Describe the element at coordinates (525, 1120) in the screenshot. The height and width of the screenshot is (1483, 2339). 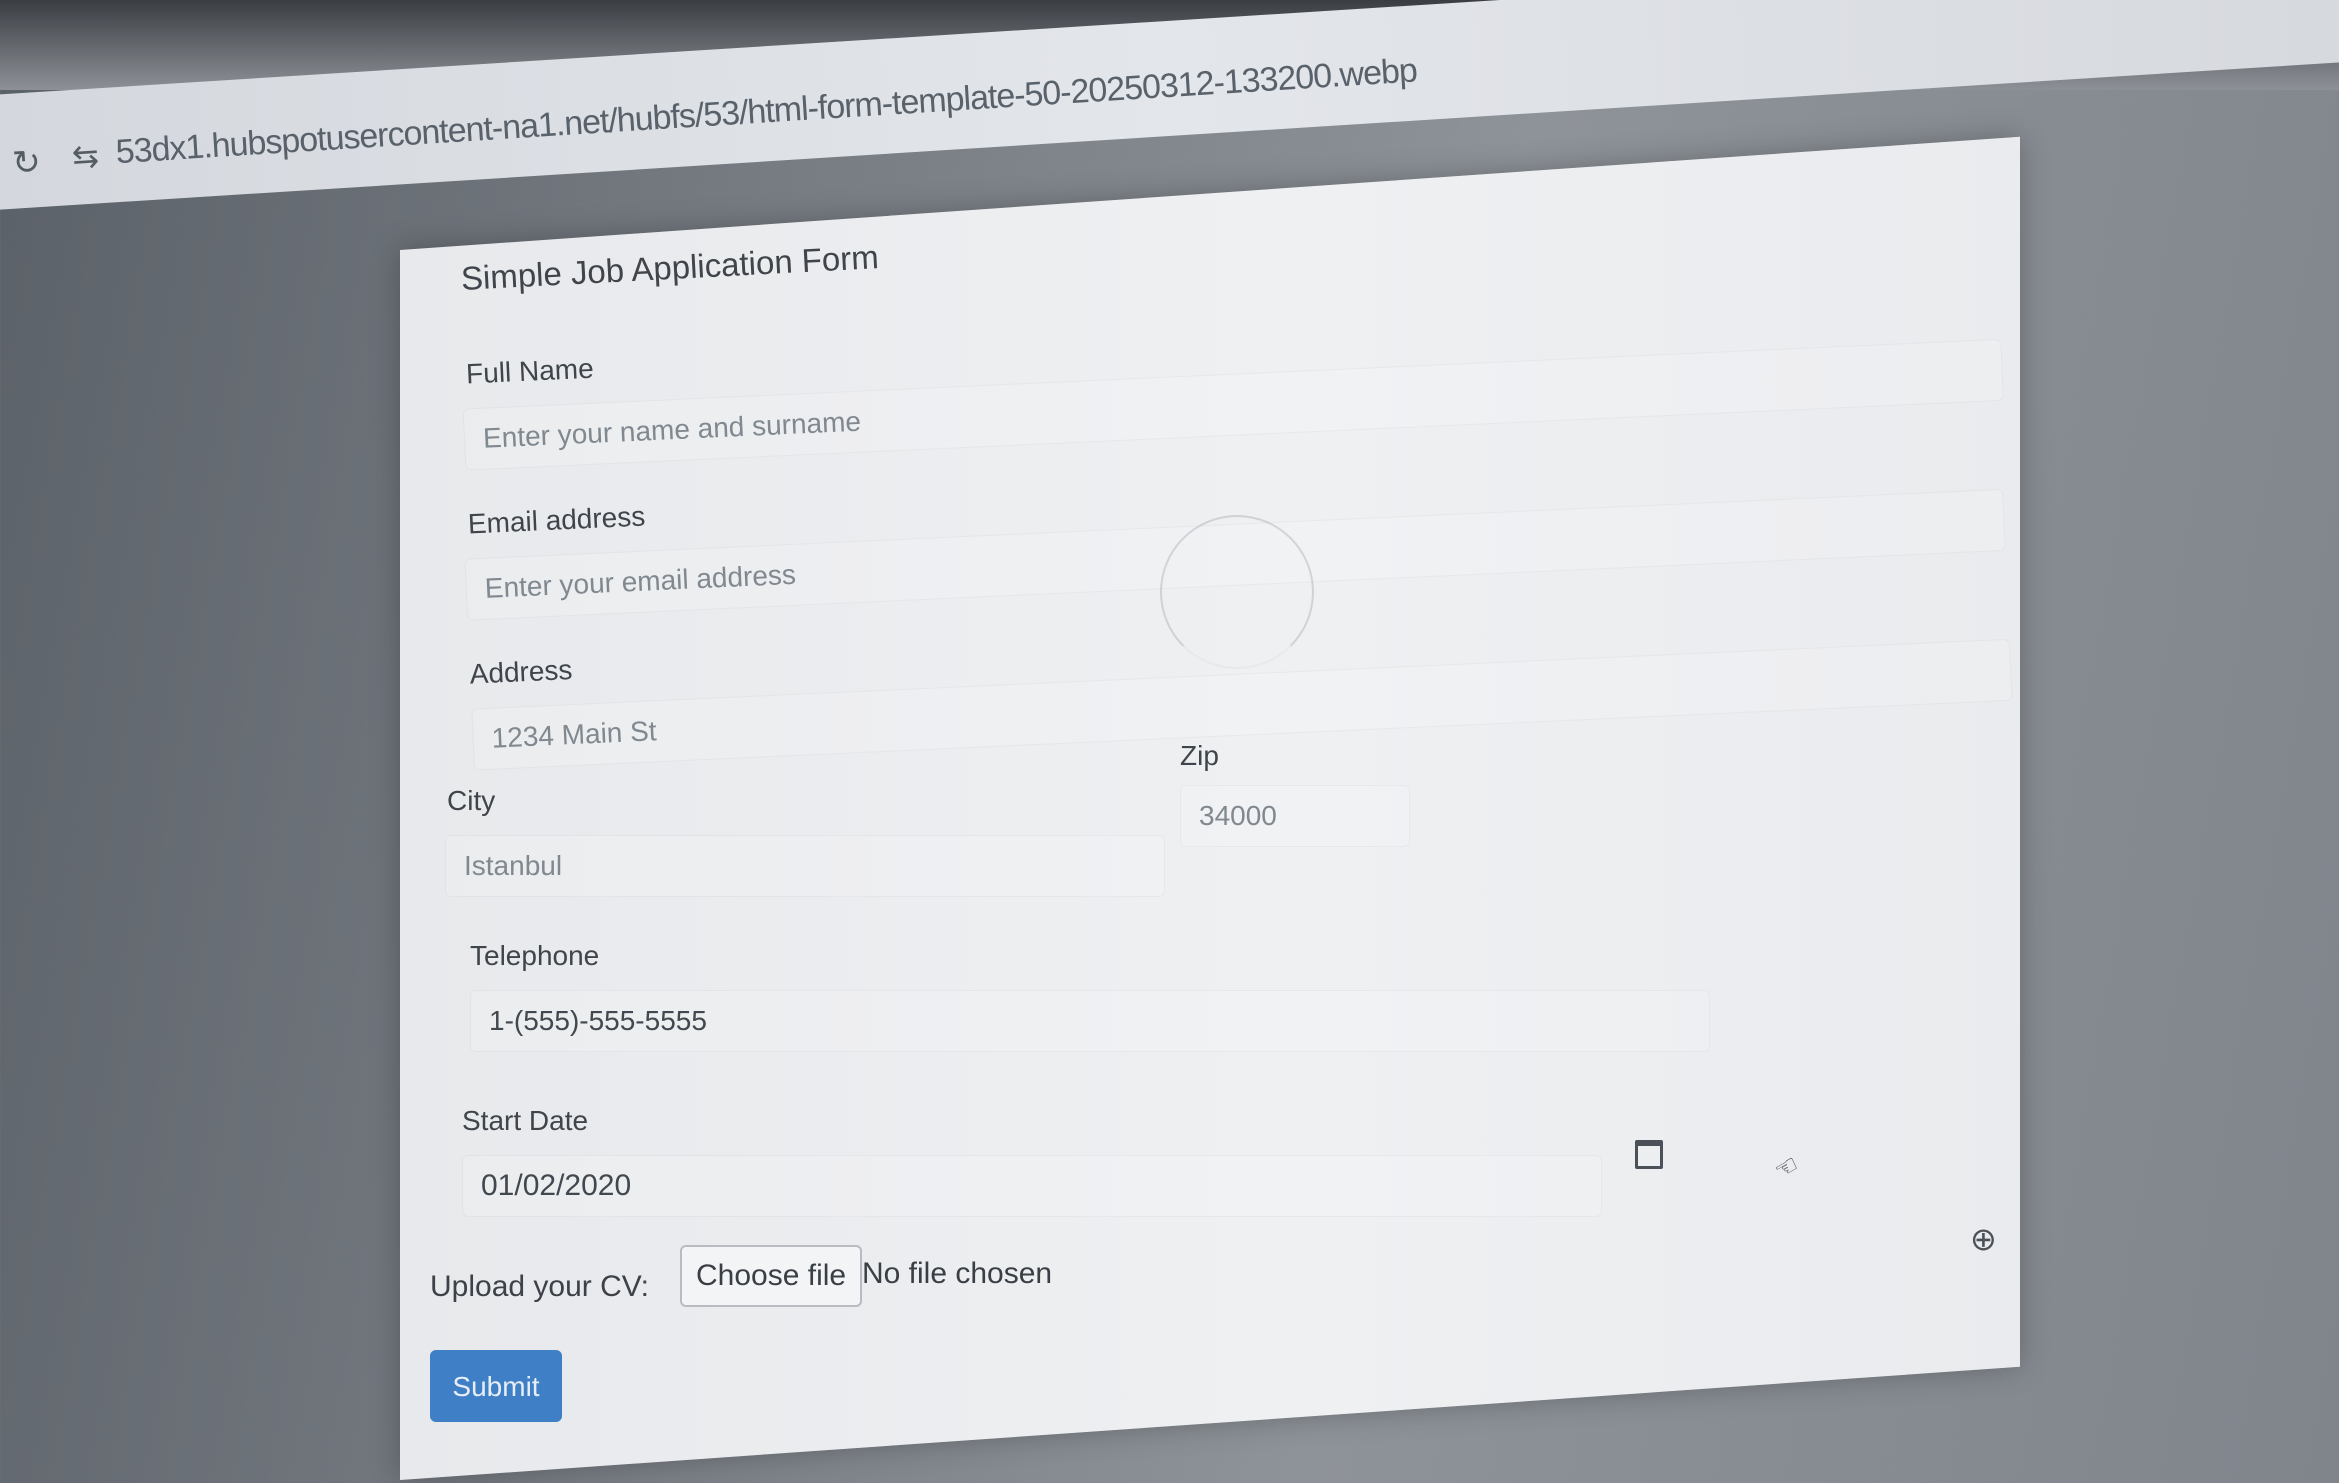
I see `start-date-label: Start Date` at that location.